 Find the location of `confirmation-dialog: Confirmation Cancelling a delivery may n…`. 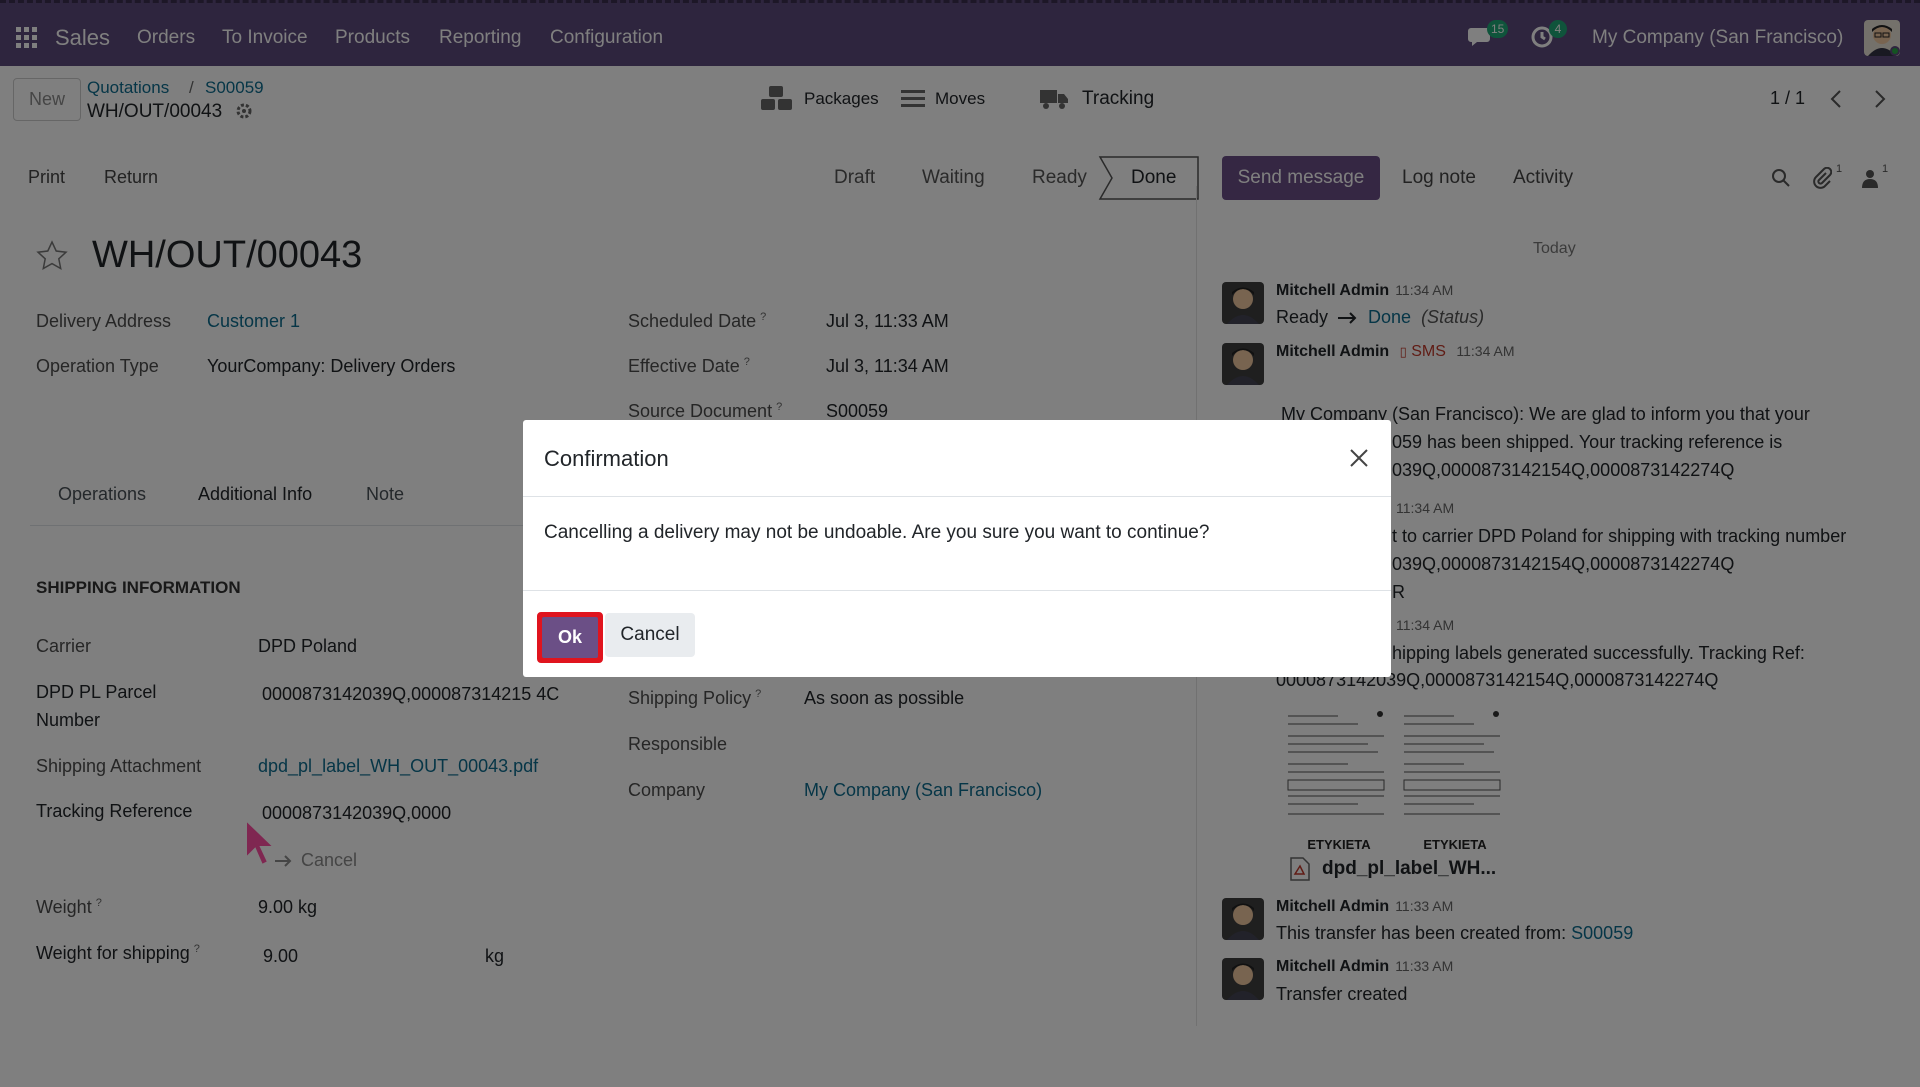

confirmation-dialog: Confirmation Cancelling a delivery may n… is located at coordinates (957, 548).